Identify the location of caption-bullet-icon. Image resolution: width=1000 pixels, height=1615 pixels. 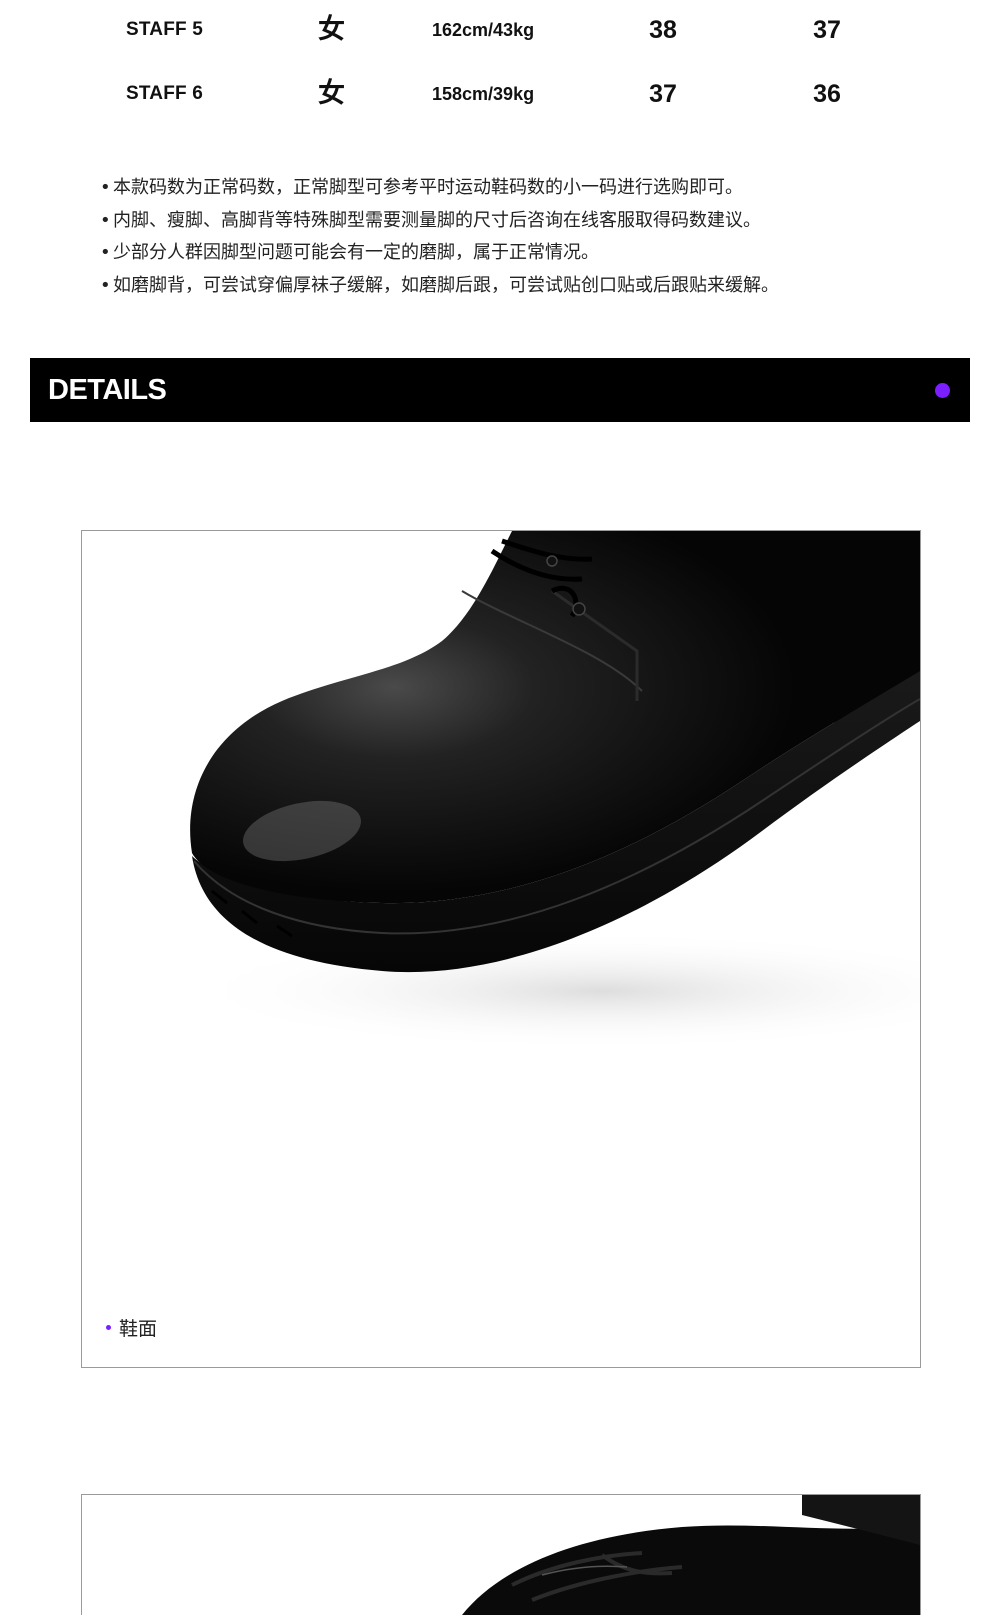
(108, 1327).